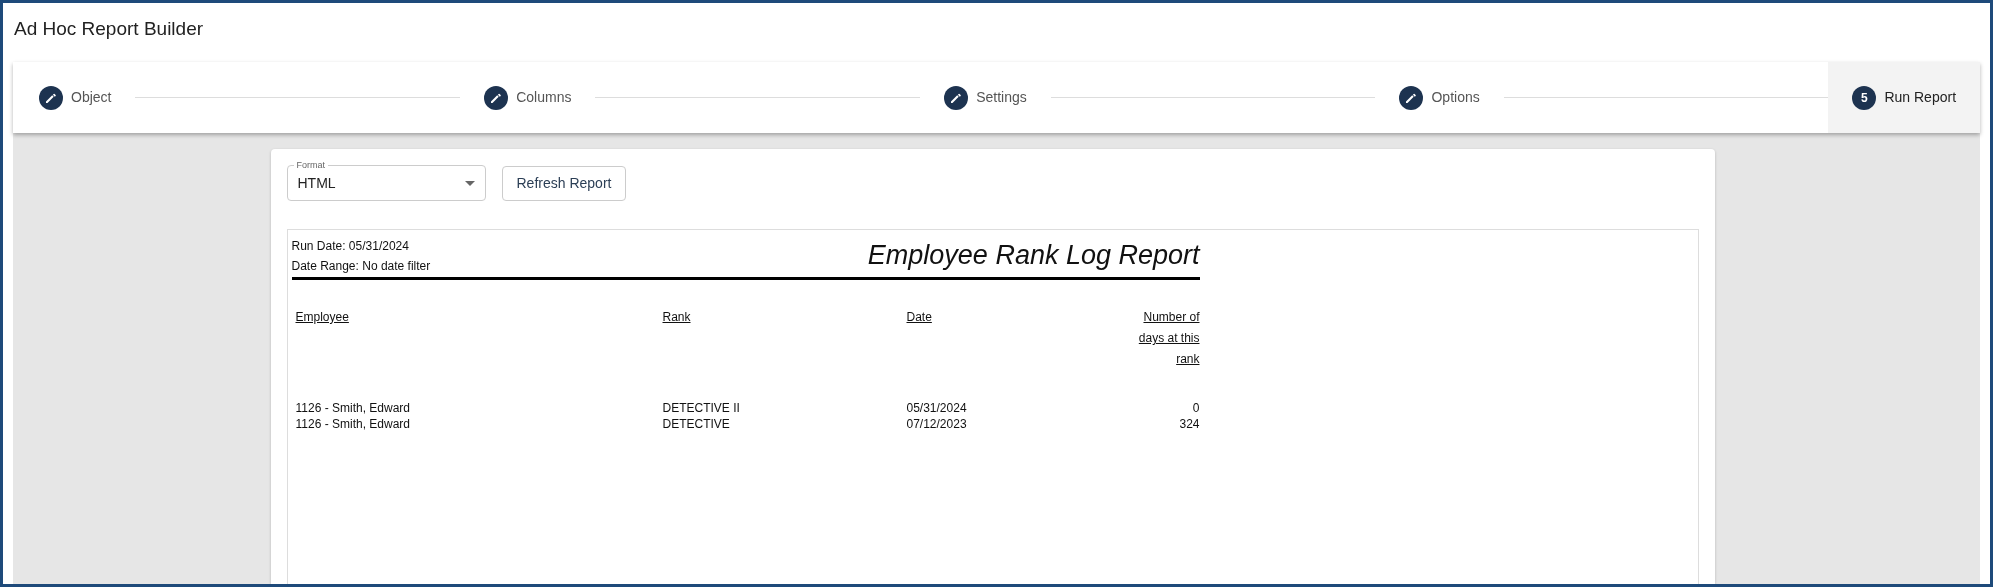  Describe the element at coordinates (936, 408) in the screenshot. I see `table-cell: 05/31/2024` at that location.